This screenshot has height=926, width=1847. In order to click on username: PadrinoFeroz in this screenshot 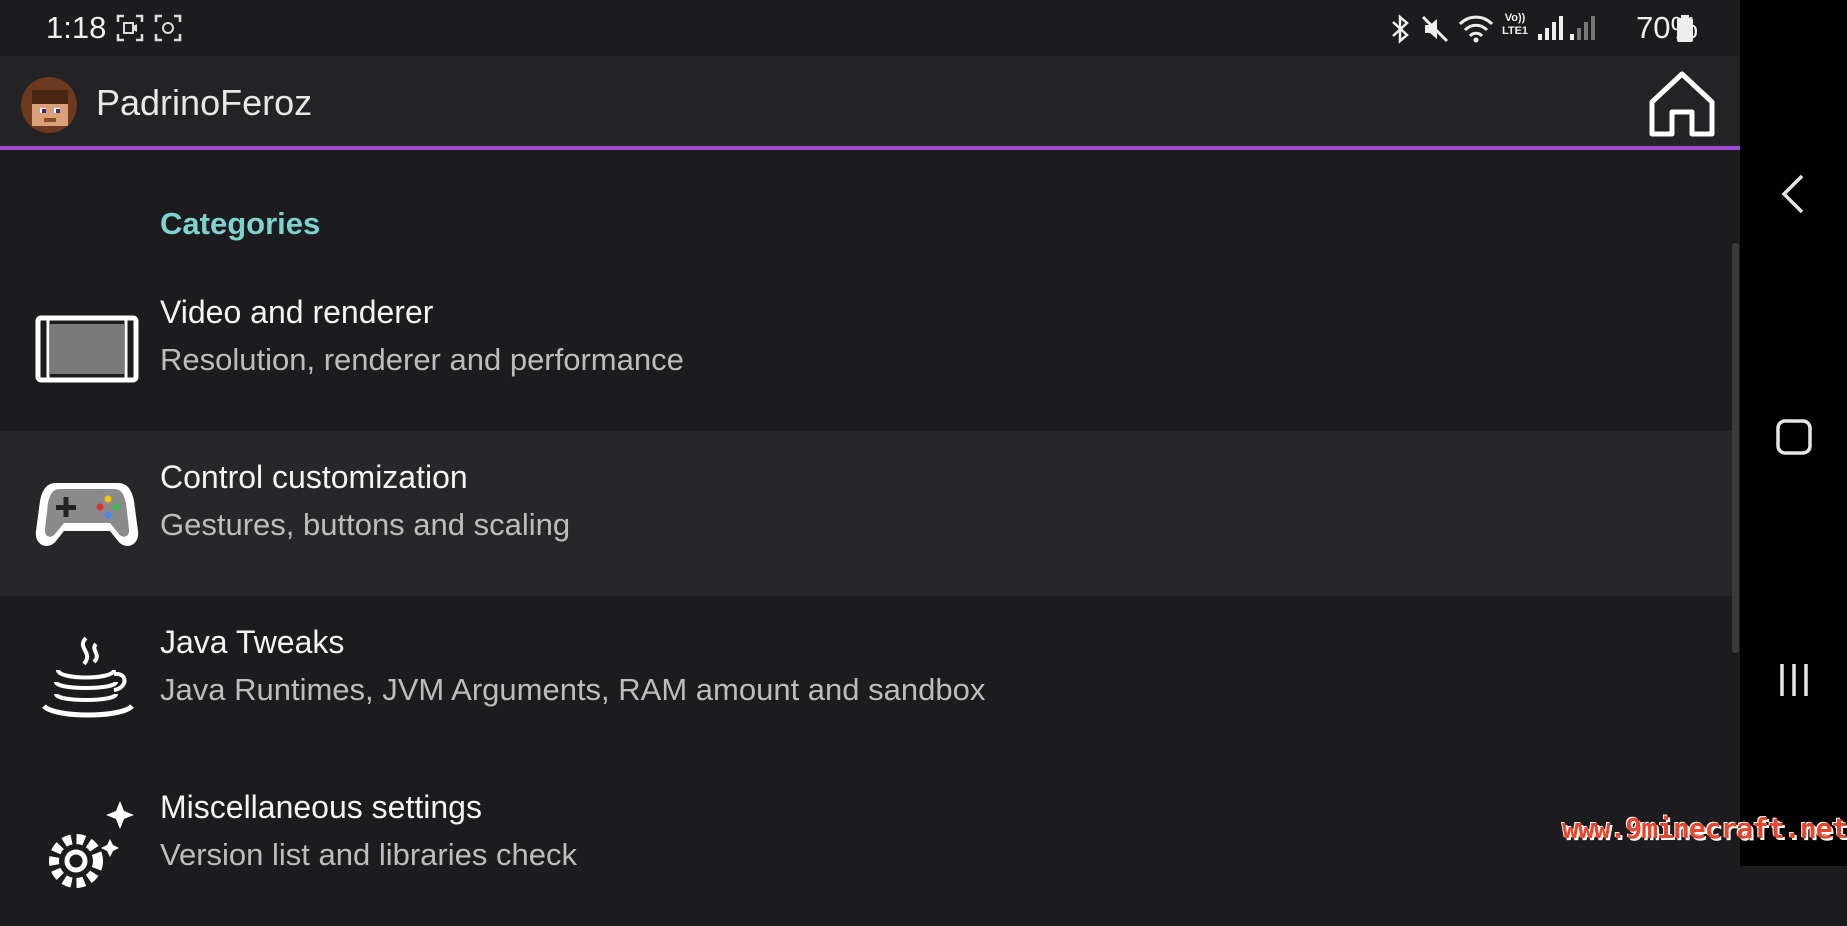, I will do `click(204, 102)`.